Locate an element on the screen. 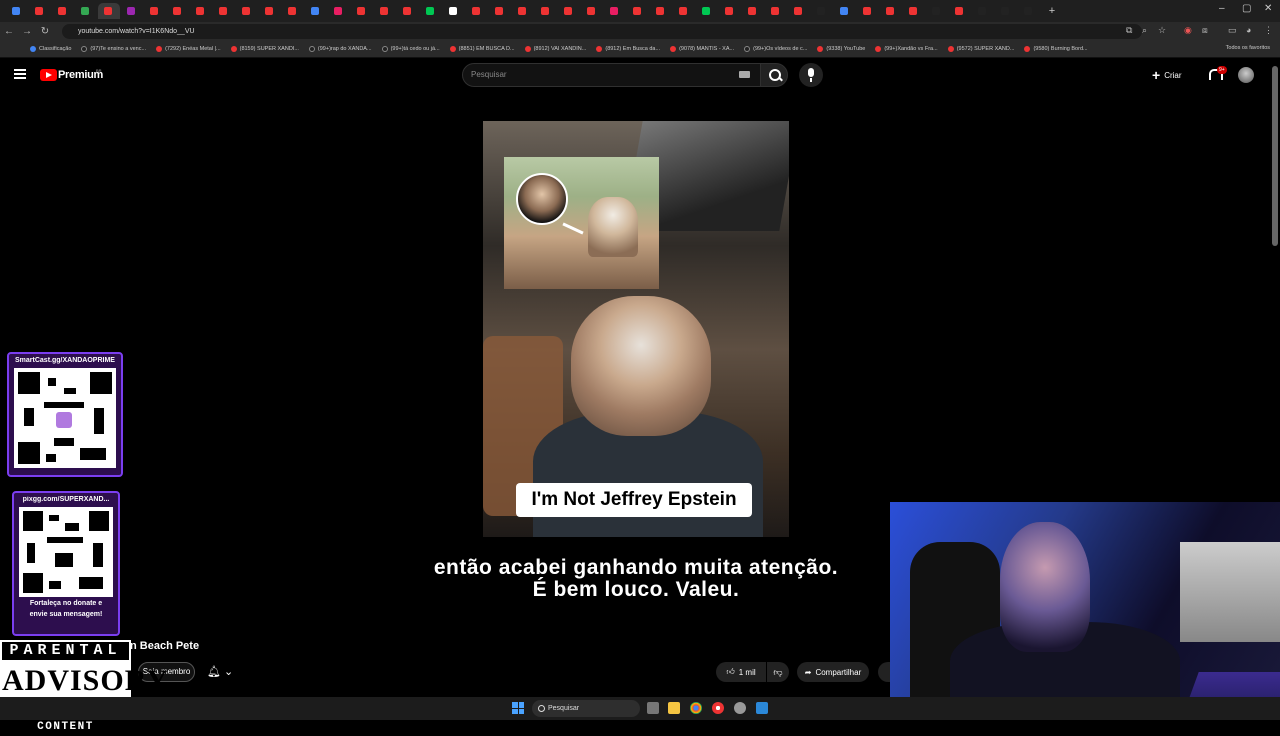 The width and height of the screenshot is (1280, 736). new-tab-button: + is located at coordinates (1052, 11).